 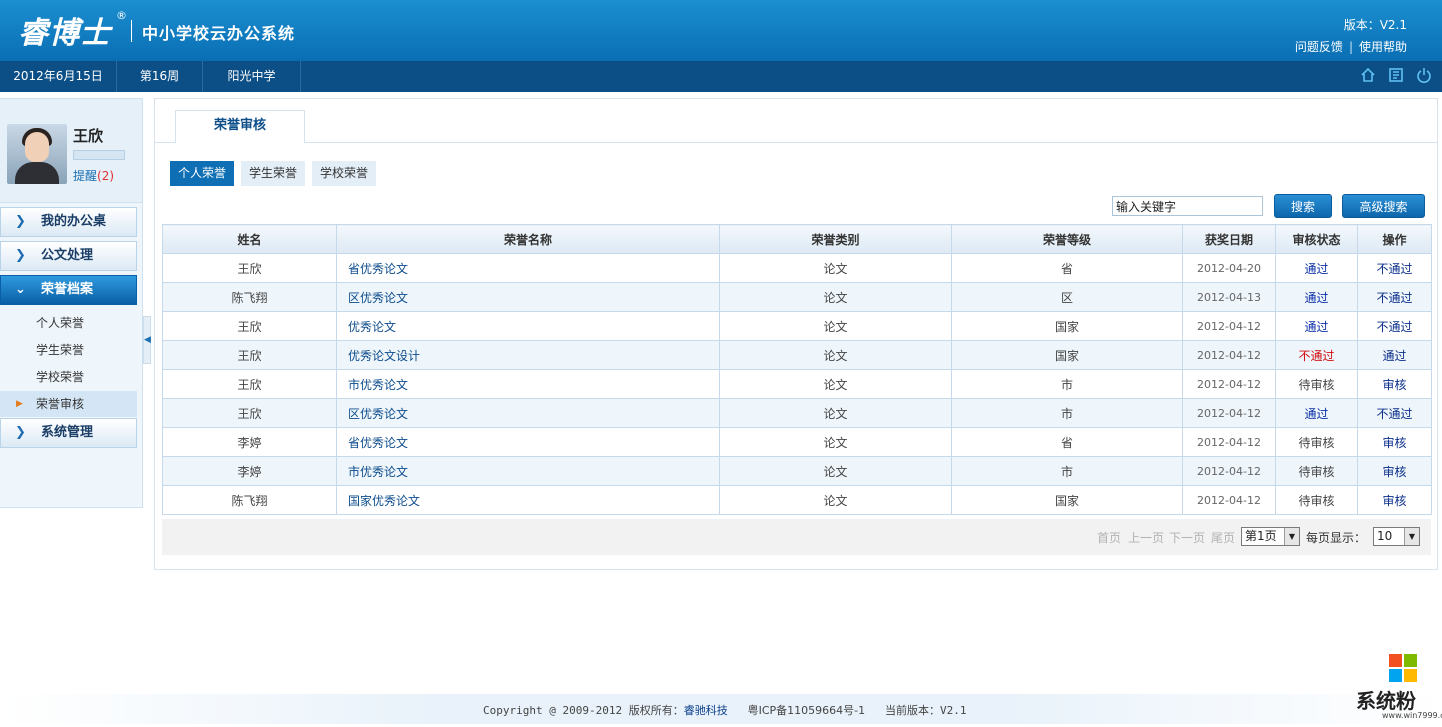 I want to click on subtab-student-honor: 学生荣誉, so click(x=273, y=173).